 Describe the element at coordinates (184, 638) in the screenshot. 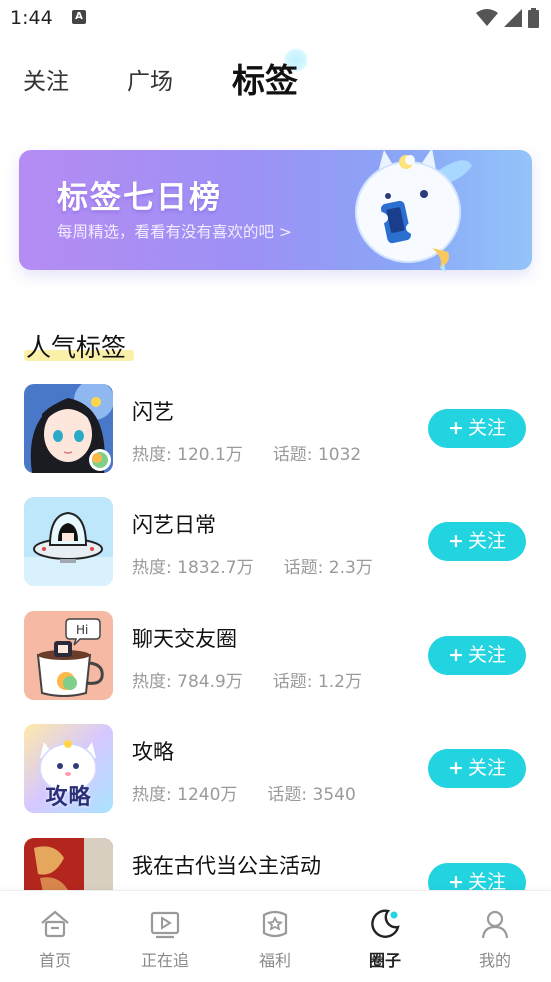

I see `tag-name: 聊天交友圈` at that location.